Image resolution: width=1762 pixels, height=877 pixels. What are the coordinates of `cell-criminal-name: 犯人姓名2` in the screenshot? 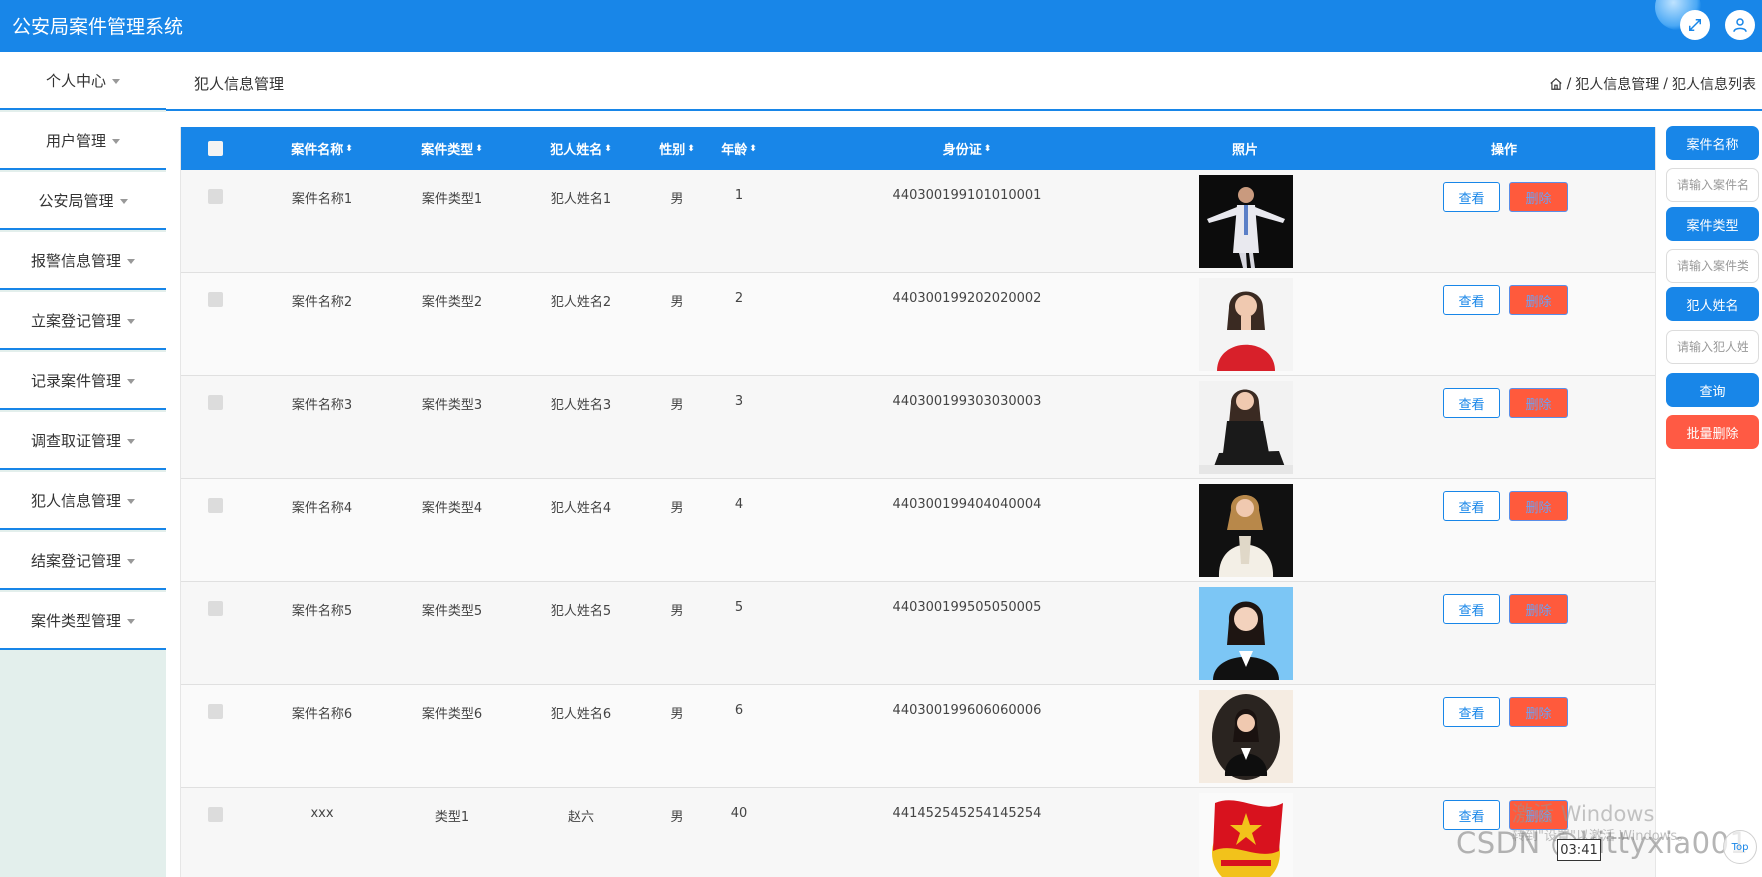 It's located at (581, 302).